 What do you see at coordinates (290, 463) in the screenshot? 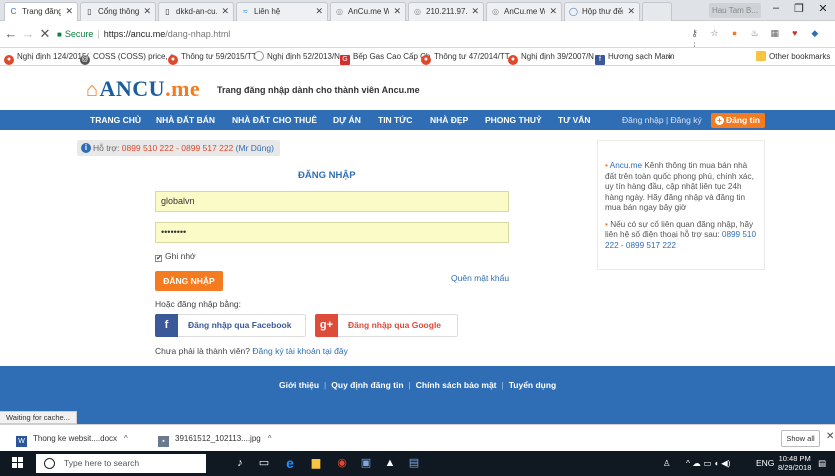
I see `edge-icon: e` at bounding box center [290, 463].